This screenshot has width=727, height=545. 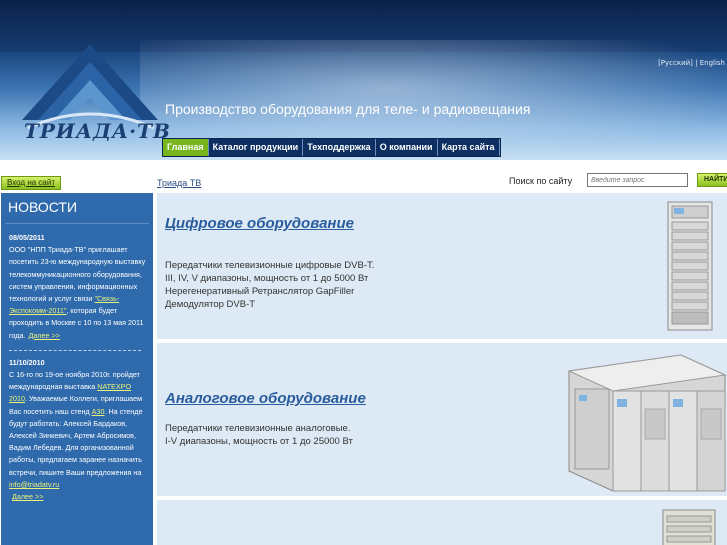 I want to click on equipment-image, so click(x=689, y=525).